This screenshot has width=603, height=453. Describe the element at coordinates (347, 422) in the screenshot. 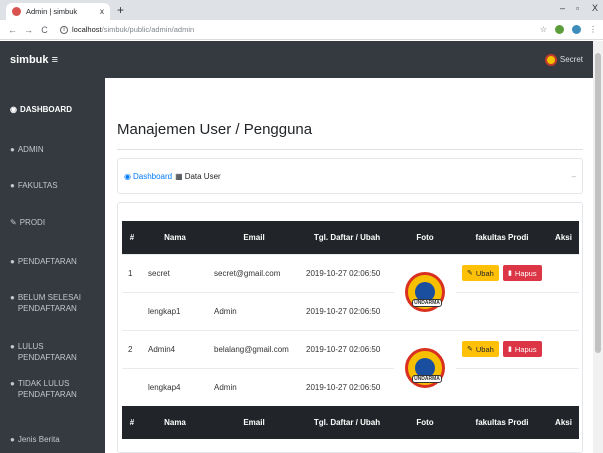

I see `column-footer: Tgl. Daftar / Ubah` at that location.